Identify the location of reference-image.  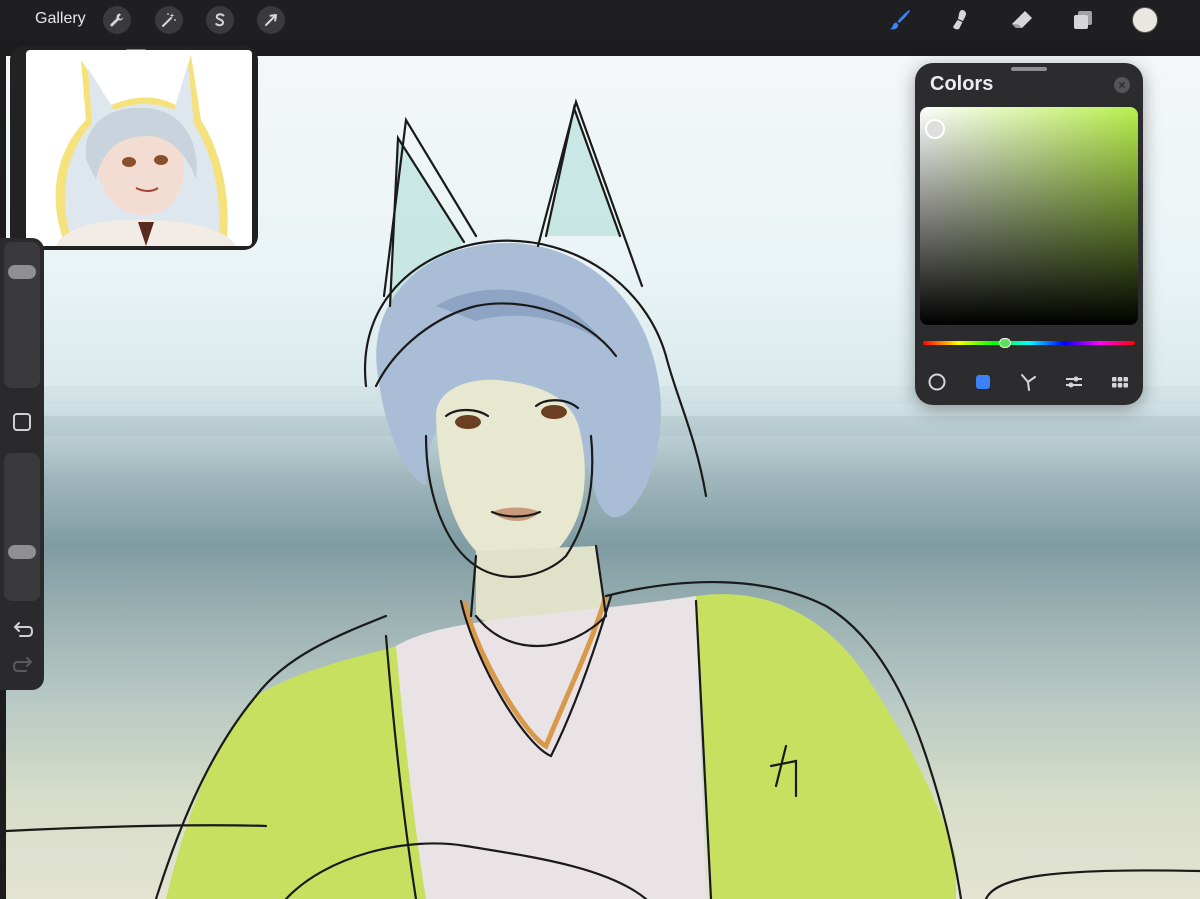
(139, 148).